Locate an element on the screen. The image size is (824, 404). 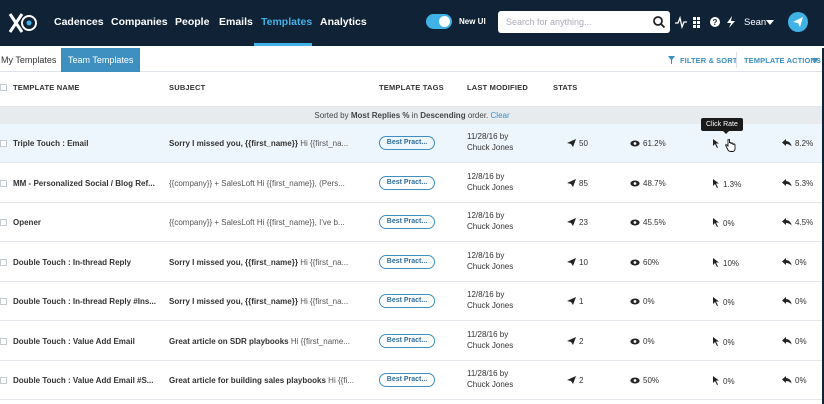
search-icon is located at coordinates (659, 22).